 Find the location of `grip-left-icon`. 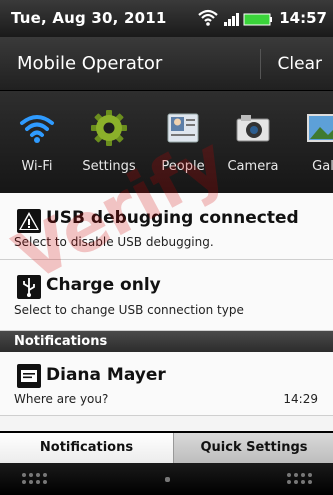

grip-left-icon is located at coordinates (35, 479).